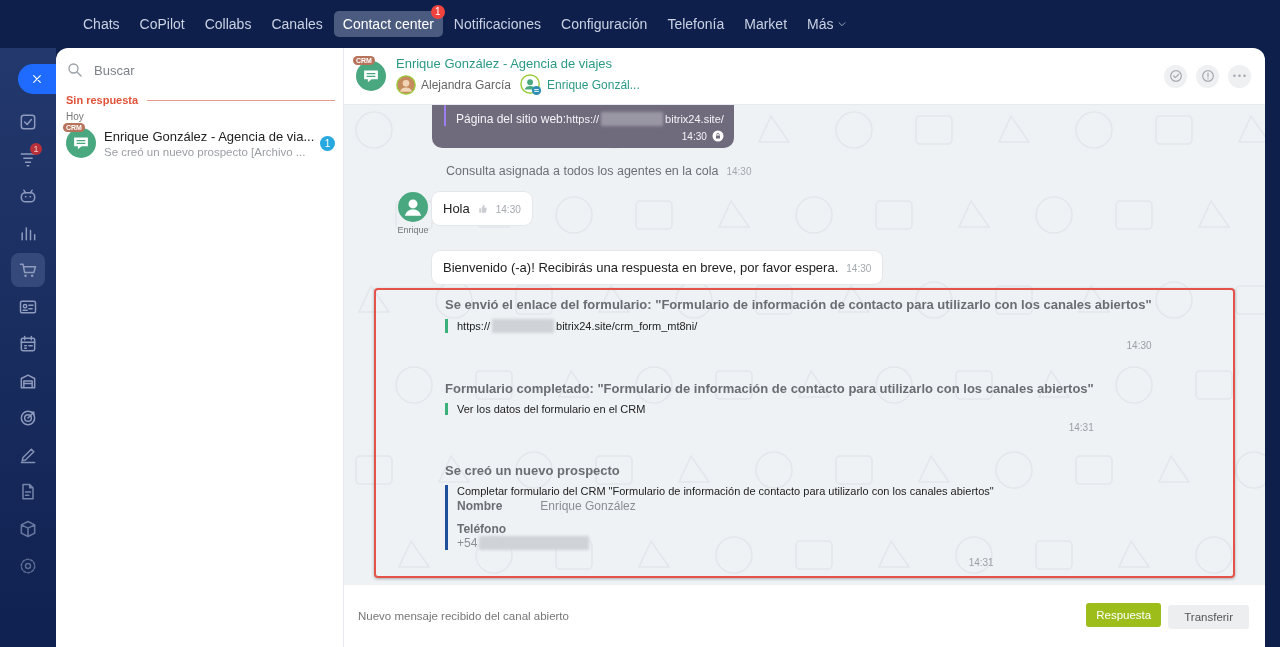  Describe the element at coordinates (1175, 76) in the screenshot. I see `check-icon` at that location.